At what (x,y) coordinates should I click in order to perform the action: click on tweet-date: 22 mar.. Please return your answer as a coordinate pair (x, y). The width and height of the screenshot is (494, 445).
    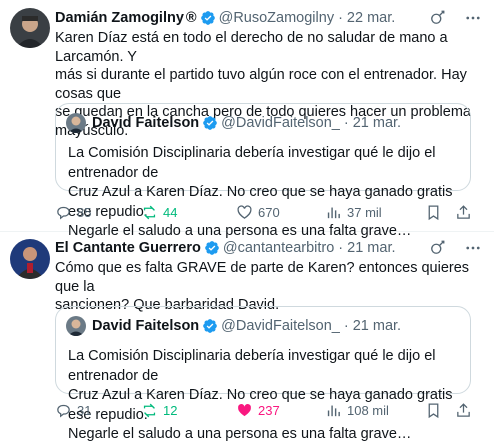
    Looking at the image, I should click on (371, 18).